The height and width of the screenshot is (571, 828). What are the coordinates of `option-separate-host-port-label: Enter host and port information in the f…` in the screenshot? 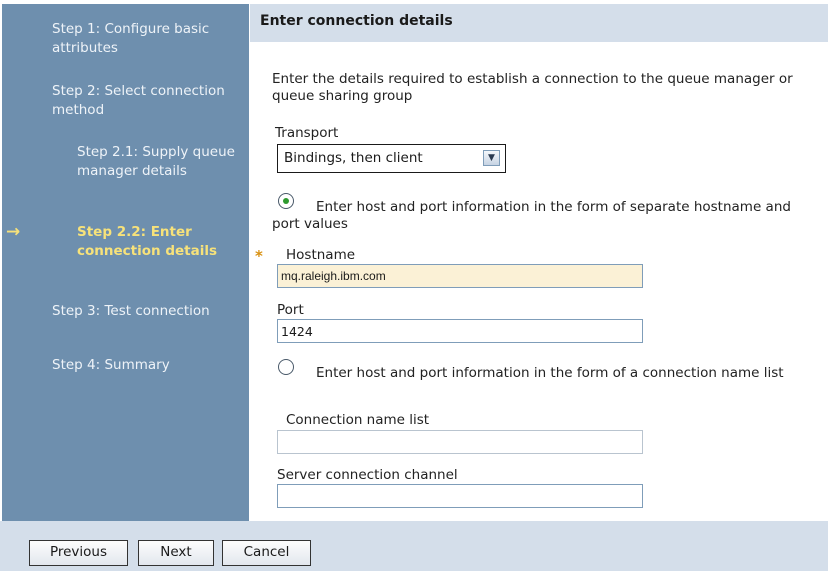 It's located at (531, 215).